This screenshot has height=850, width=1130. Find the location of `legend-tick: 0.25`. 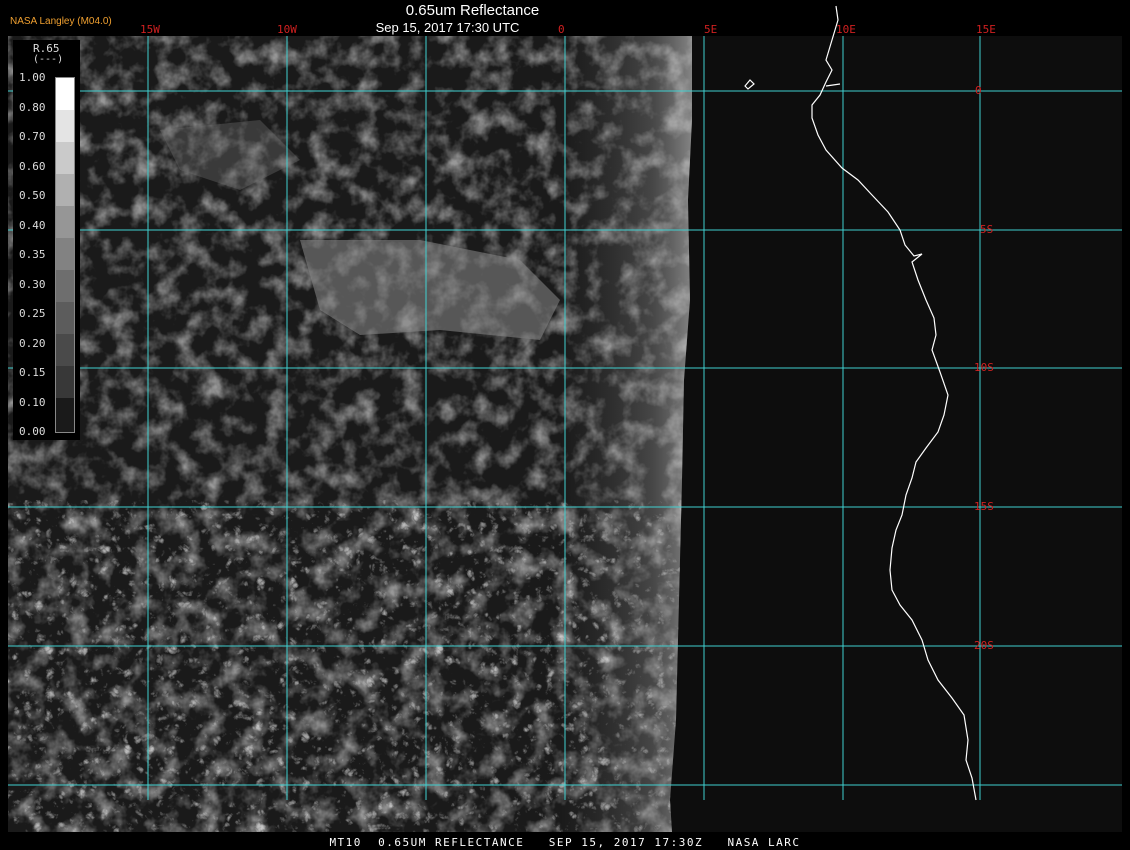

legend-tick: 0.25 is located at coordinates (32, 313).